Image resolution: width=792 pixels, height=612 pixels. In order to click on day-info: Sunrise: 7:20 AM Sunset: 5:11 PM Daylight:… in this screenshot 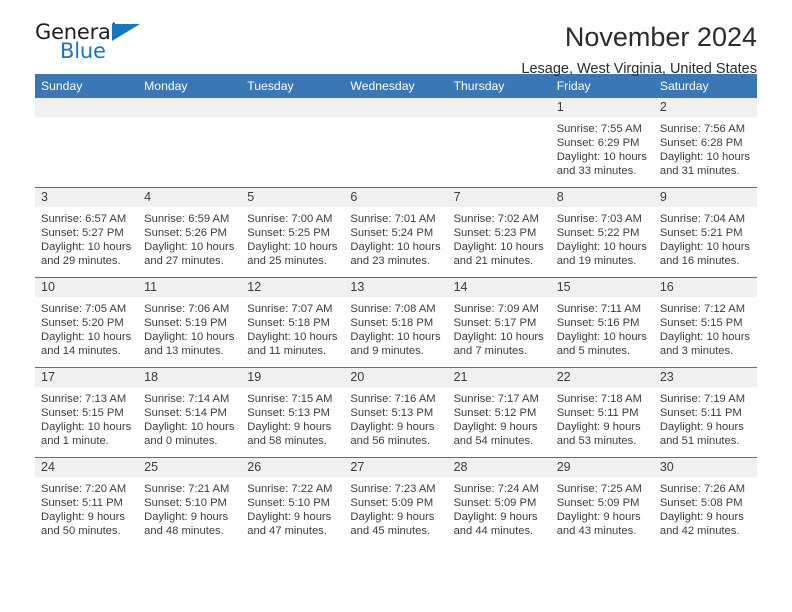, I will do `click(86, 507)`.